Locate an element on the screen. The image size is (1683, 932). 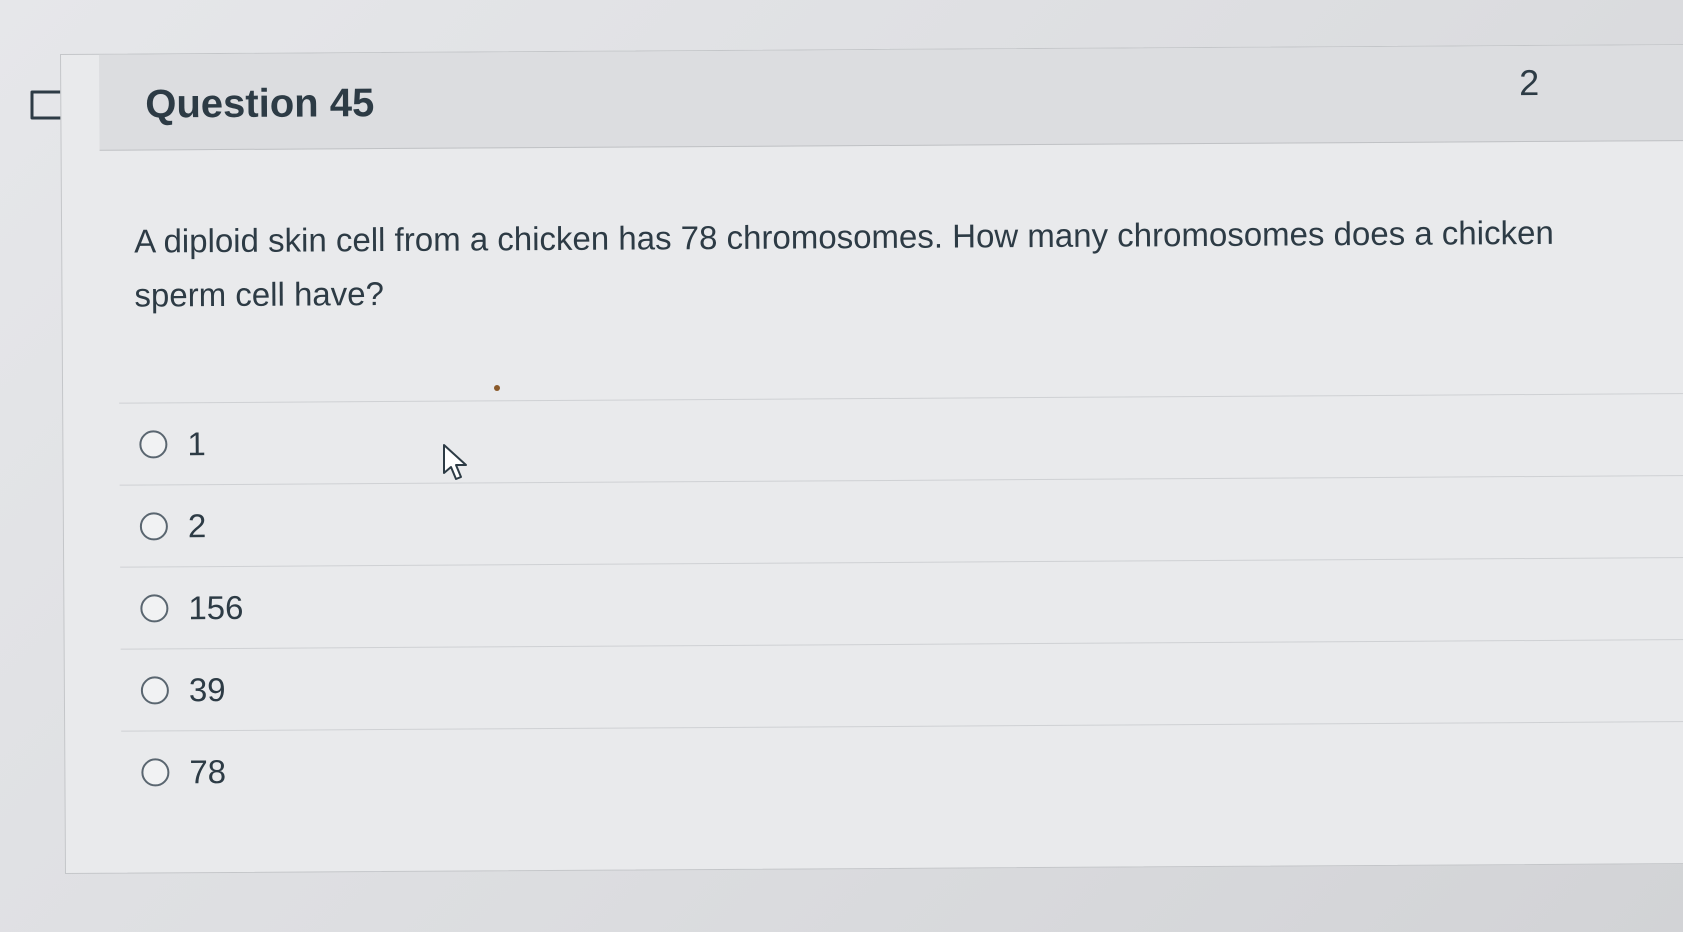
answer-option: 156 is located at coordinates (901, 603).